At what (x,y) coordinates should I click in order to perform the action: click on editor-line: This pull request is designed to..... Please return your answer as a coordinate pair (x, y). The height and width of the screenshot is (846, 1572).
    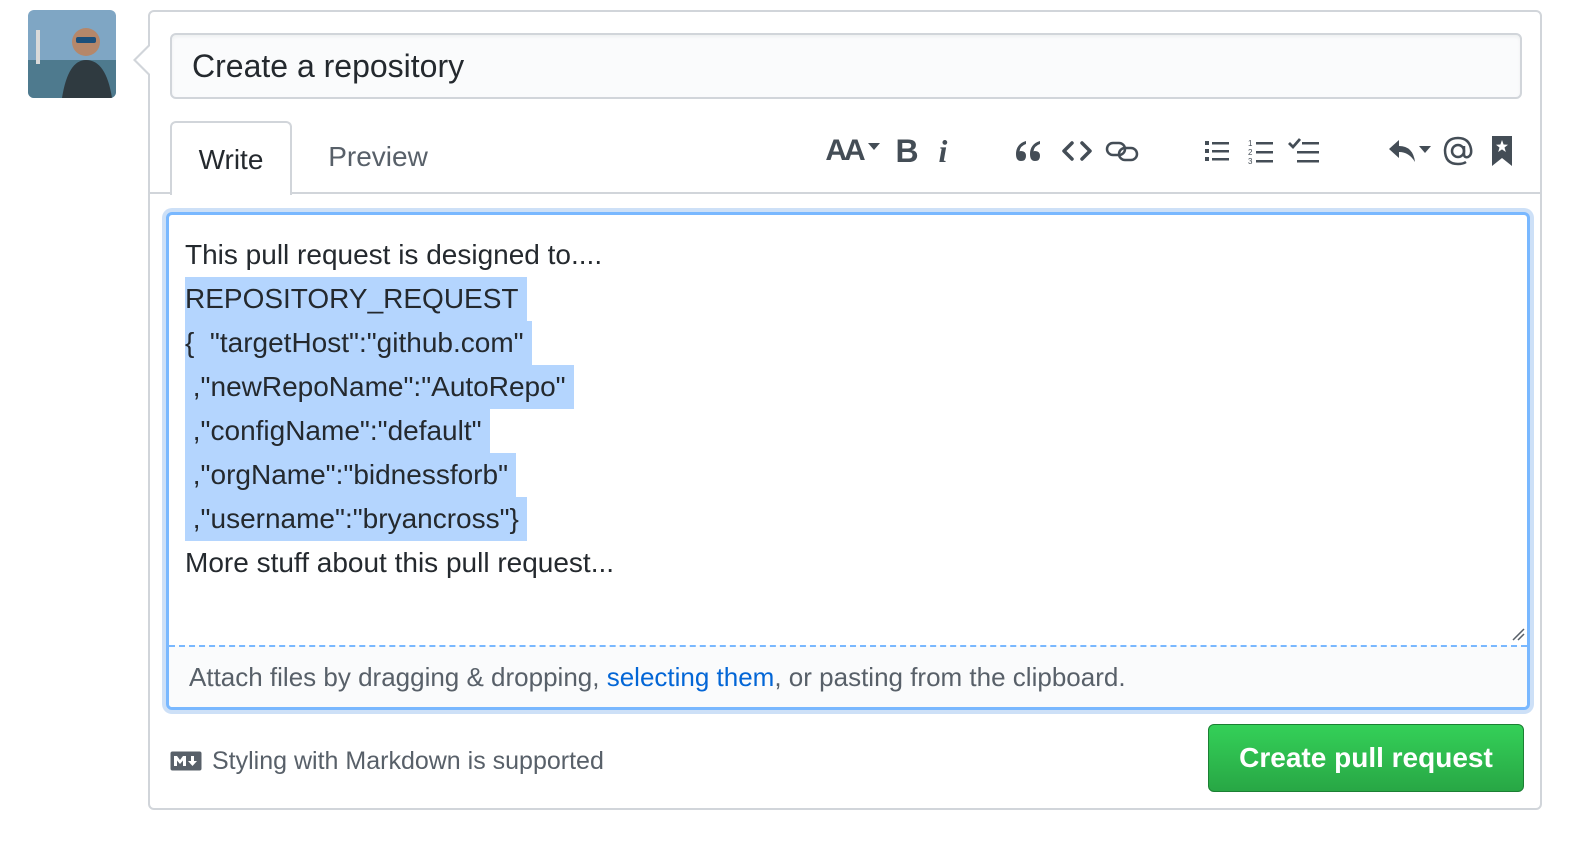
    Looking at the image, I should click on (848, 255).